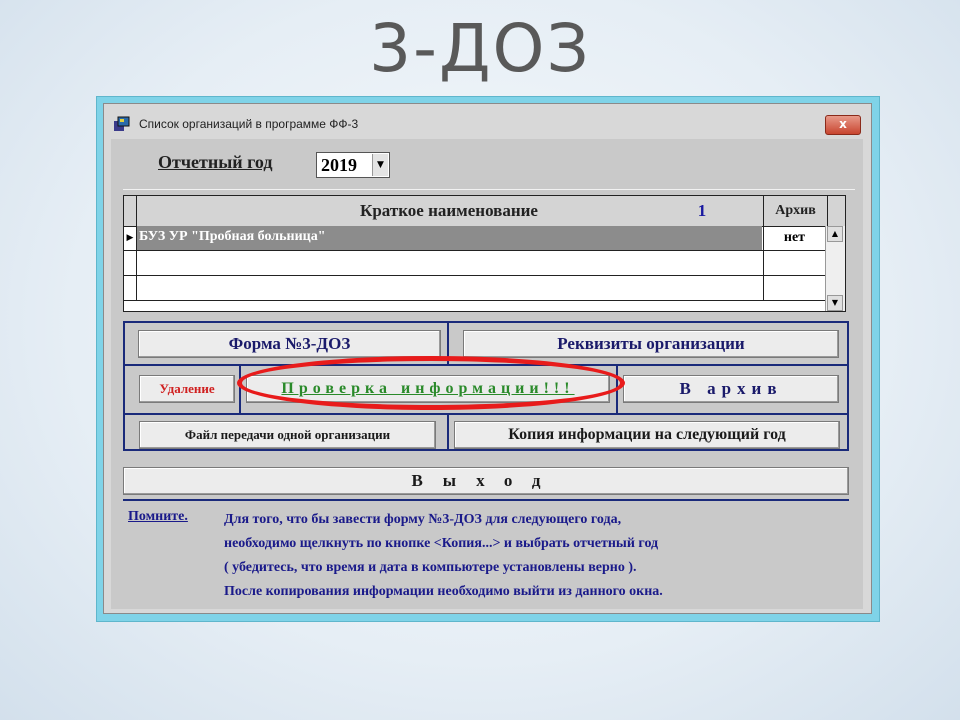  Describe the element at coordinates (835, 303) in the screenshot. I see `scroll-down-icon: ▼` at that location.